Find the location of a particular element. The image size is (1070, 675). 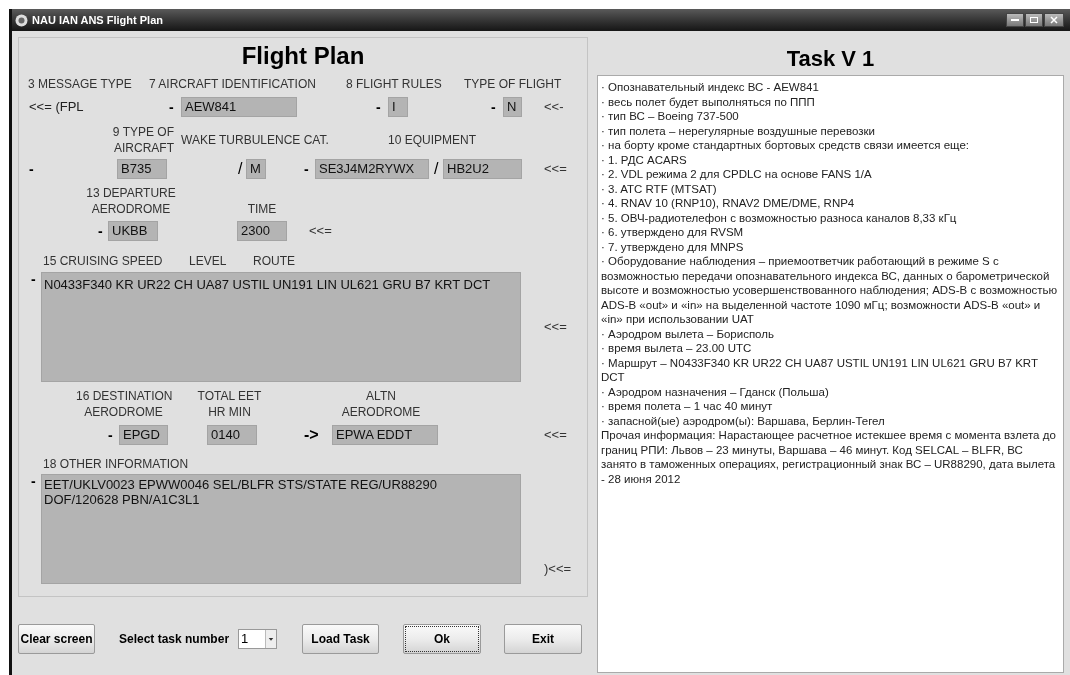

task-text-line: · Опознавательный индекс ВС - AEW841 is located at coordinates (710, 87).